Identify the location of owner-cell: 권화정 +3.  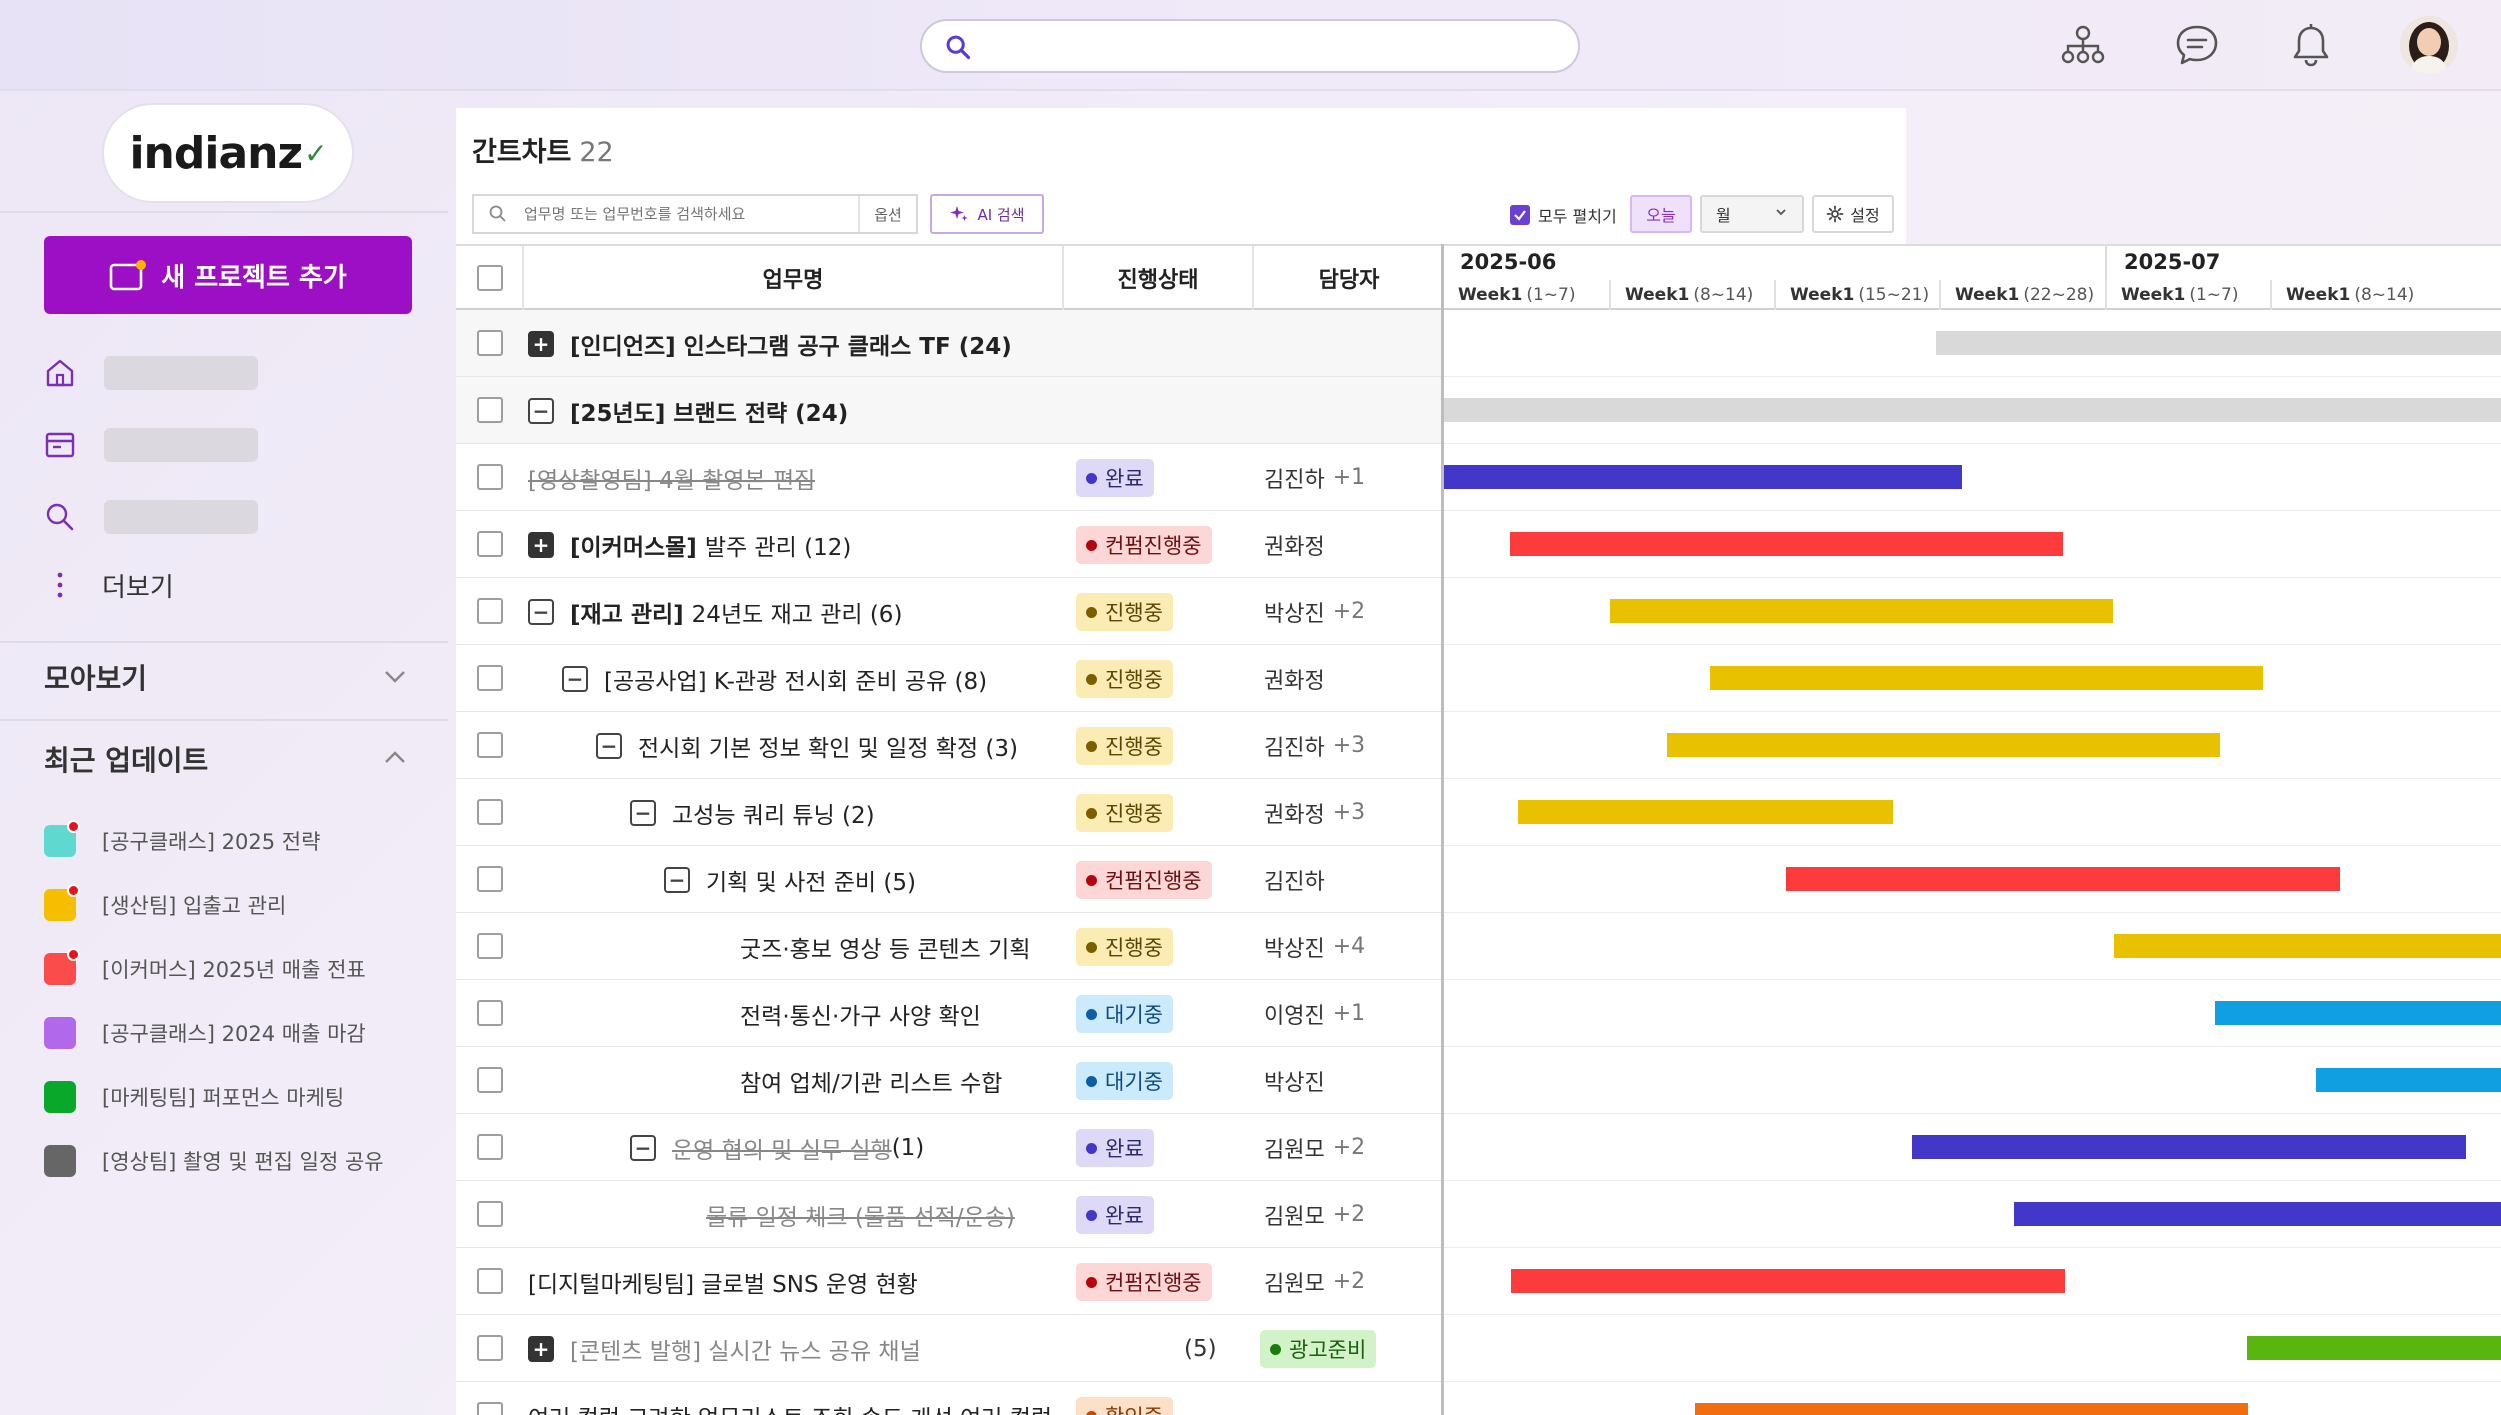
(1314, 812).